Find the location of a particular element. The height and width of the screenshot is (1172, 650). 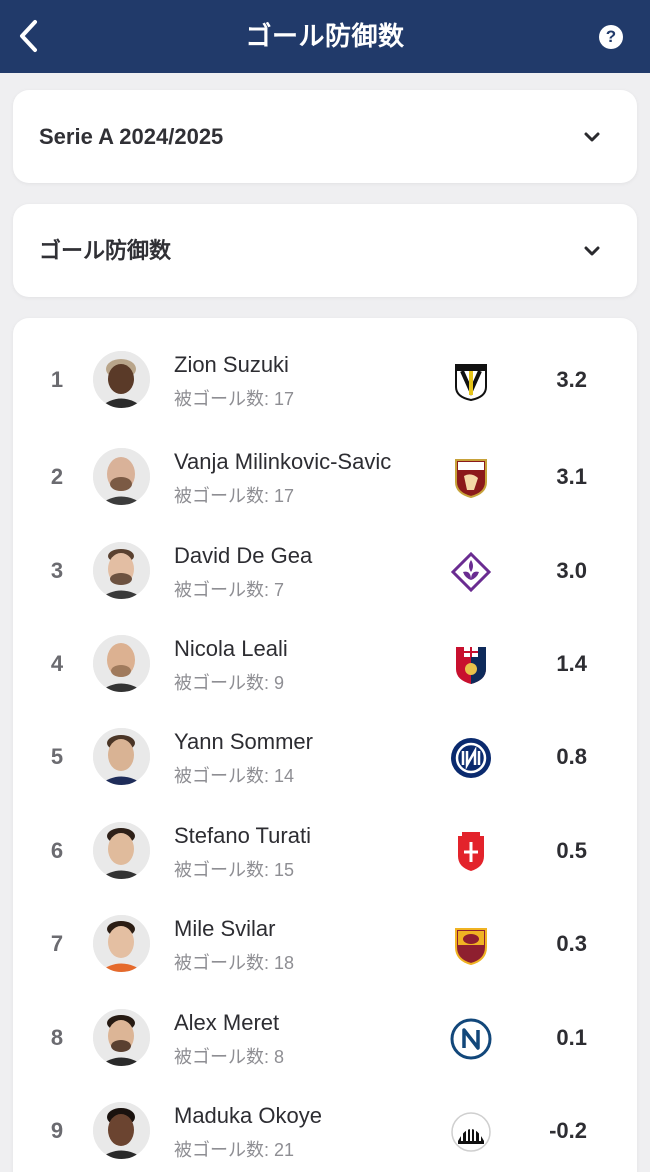

player-name: Vanja Milinkovic-Savic is located at coordinates (283, 461).